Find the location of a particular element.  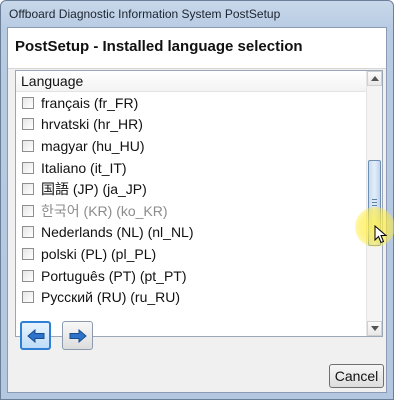

arrow-right-icon is located at coordinates (78, 335).